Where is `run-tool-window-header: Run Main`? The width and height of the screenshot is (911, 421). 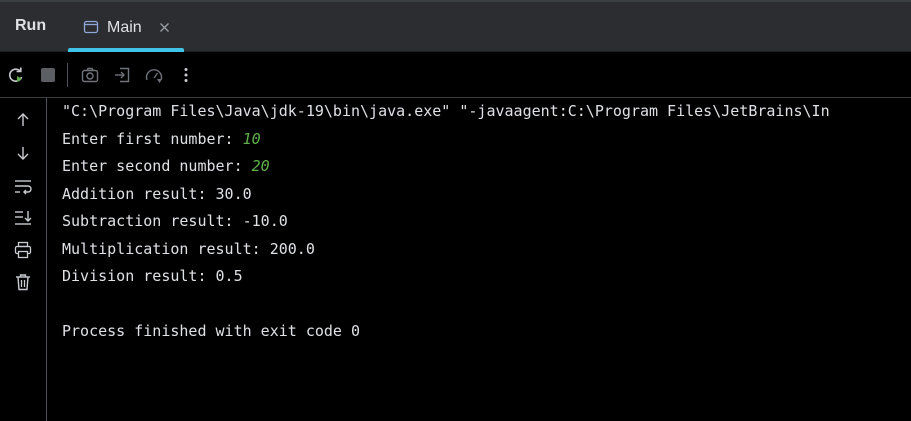
run-tool-window-header: Run Main is located at coordinates (455, 26).